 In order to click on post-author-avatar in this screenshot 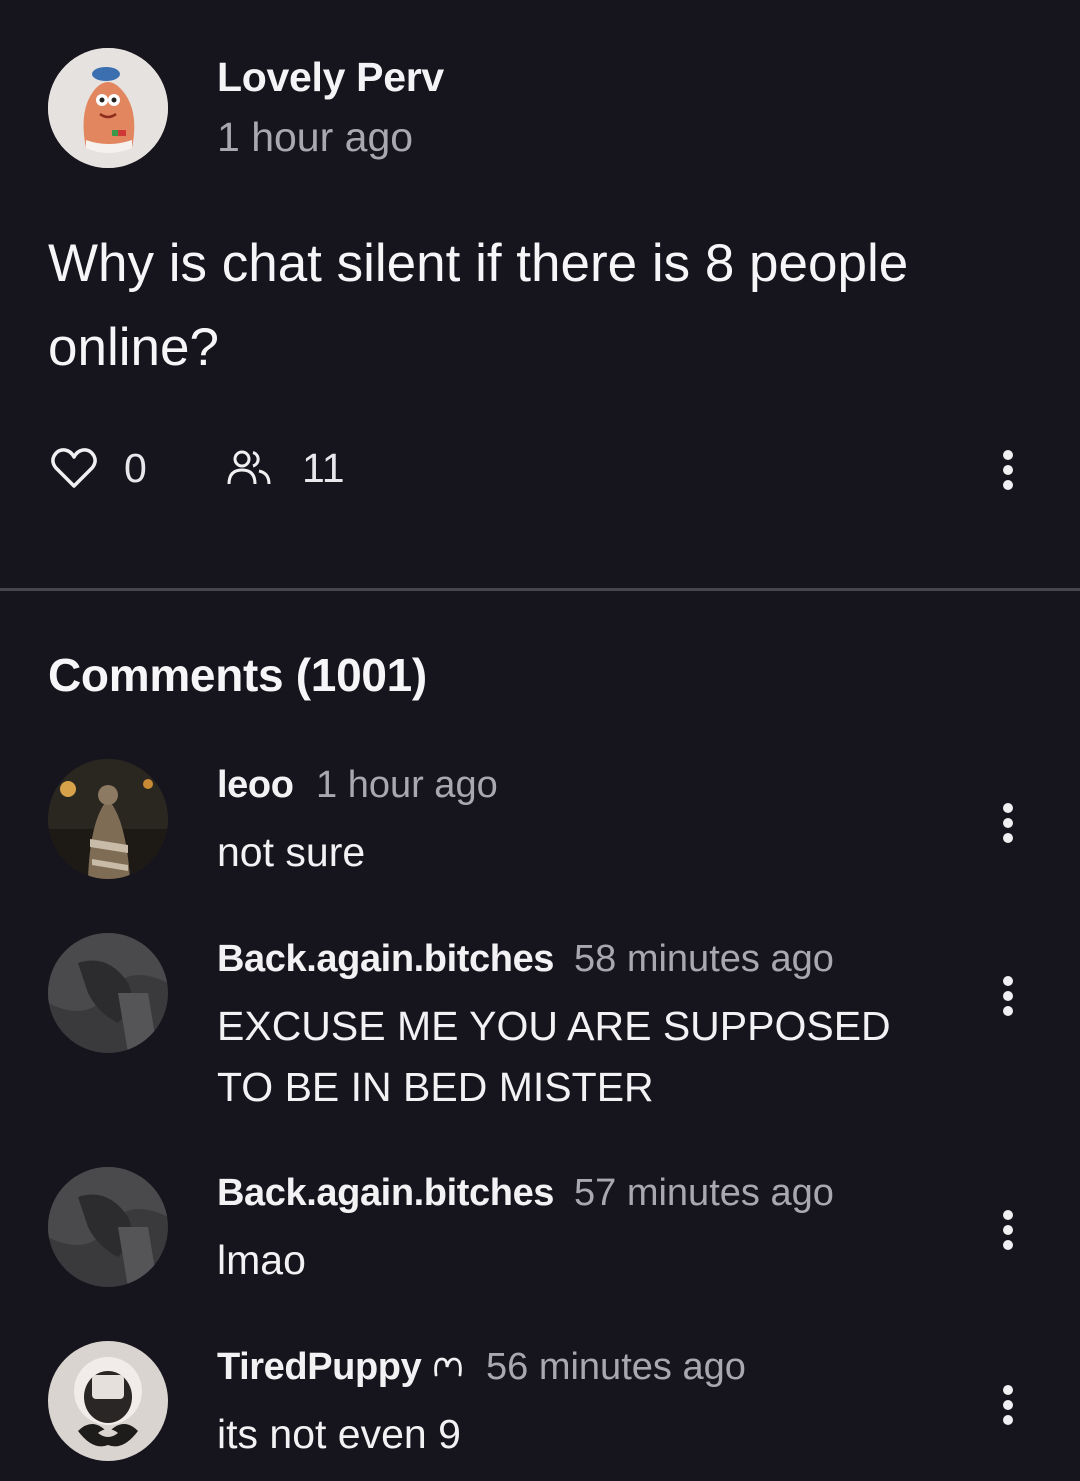, I will do `click(108, 108)`.